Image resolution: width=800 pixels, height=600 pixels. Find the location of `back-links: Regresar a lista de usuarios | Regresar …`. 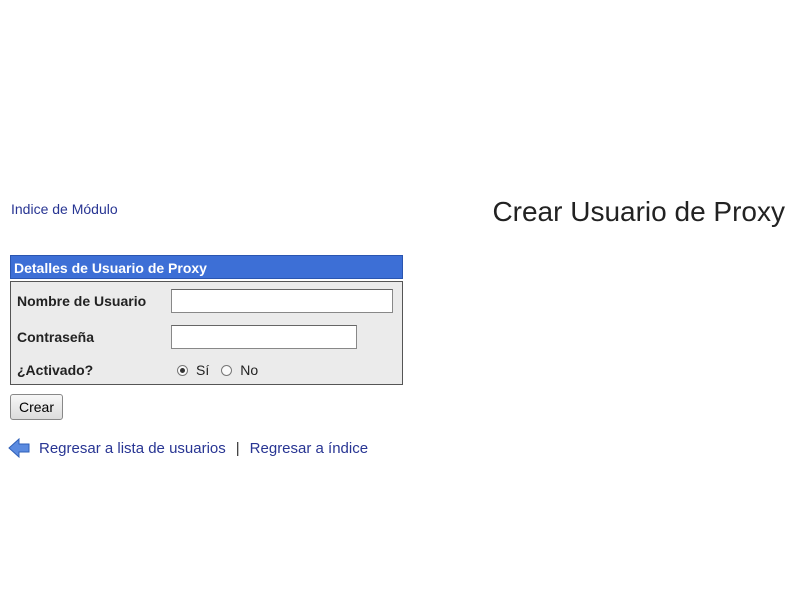

back-links: Regresar a lista de usuarios | Regresar … is located at coordinates (188, 448).